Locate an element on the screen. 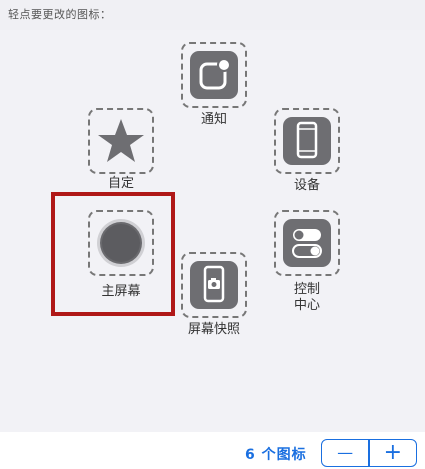 This screenshot has width=425, height=469. icon-count-stepper: — + is located at coordinates (369, 453).